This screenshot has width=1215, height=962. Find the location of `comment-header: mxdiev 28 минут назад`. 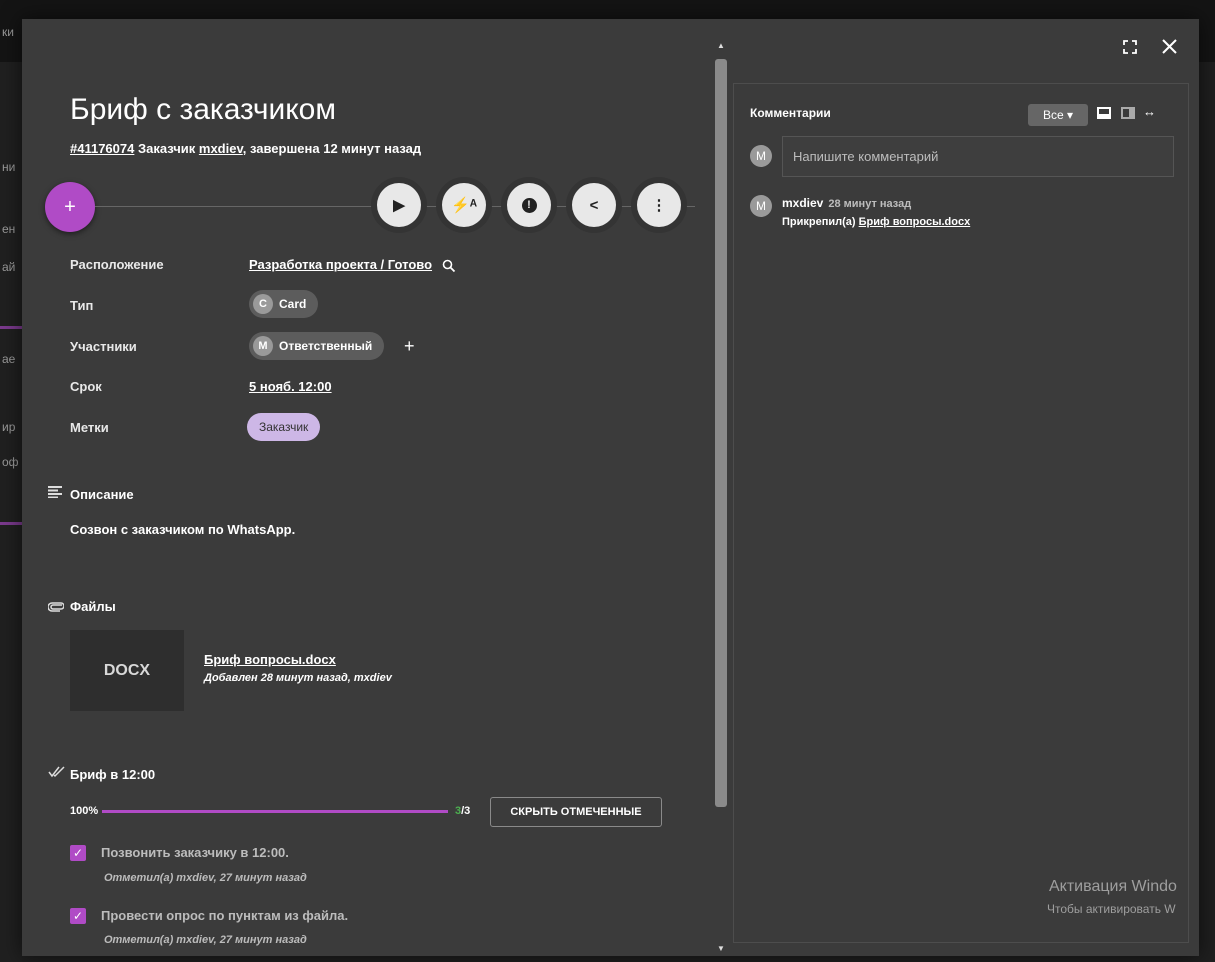

comment-header: mxdiev 28 минут назад is located at coordinates (846, 203).